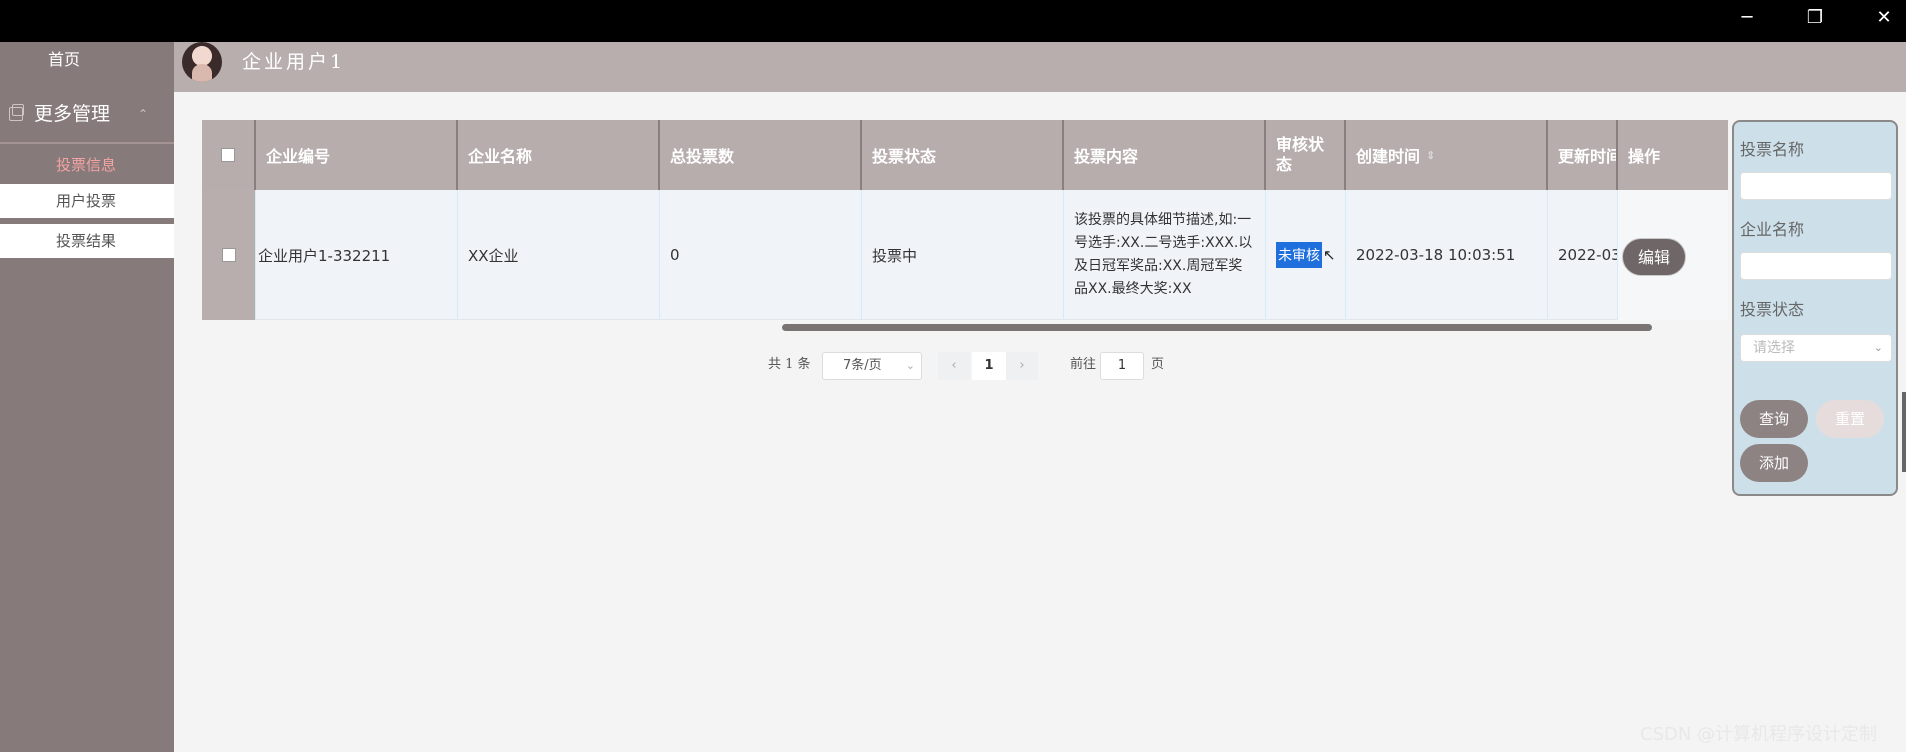 The image size is (1906, 752). I want to click on created-time-label: 创建时间, so click(1388, 156).